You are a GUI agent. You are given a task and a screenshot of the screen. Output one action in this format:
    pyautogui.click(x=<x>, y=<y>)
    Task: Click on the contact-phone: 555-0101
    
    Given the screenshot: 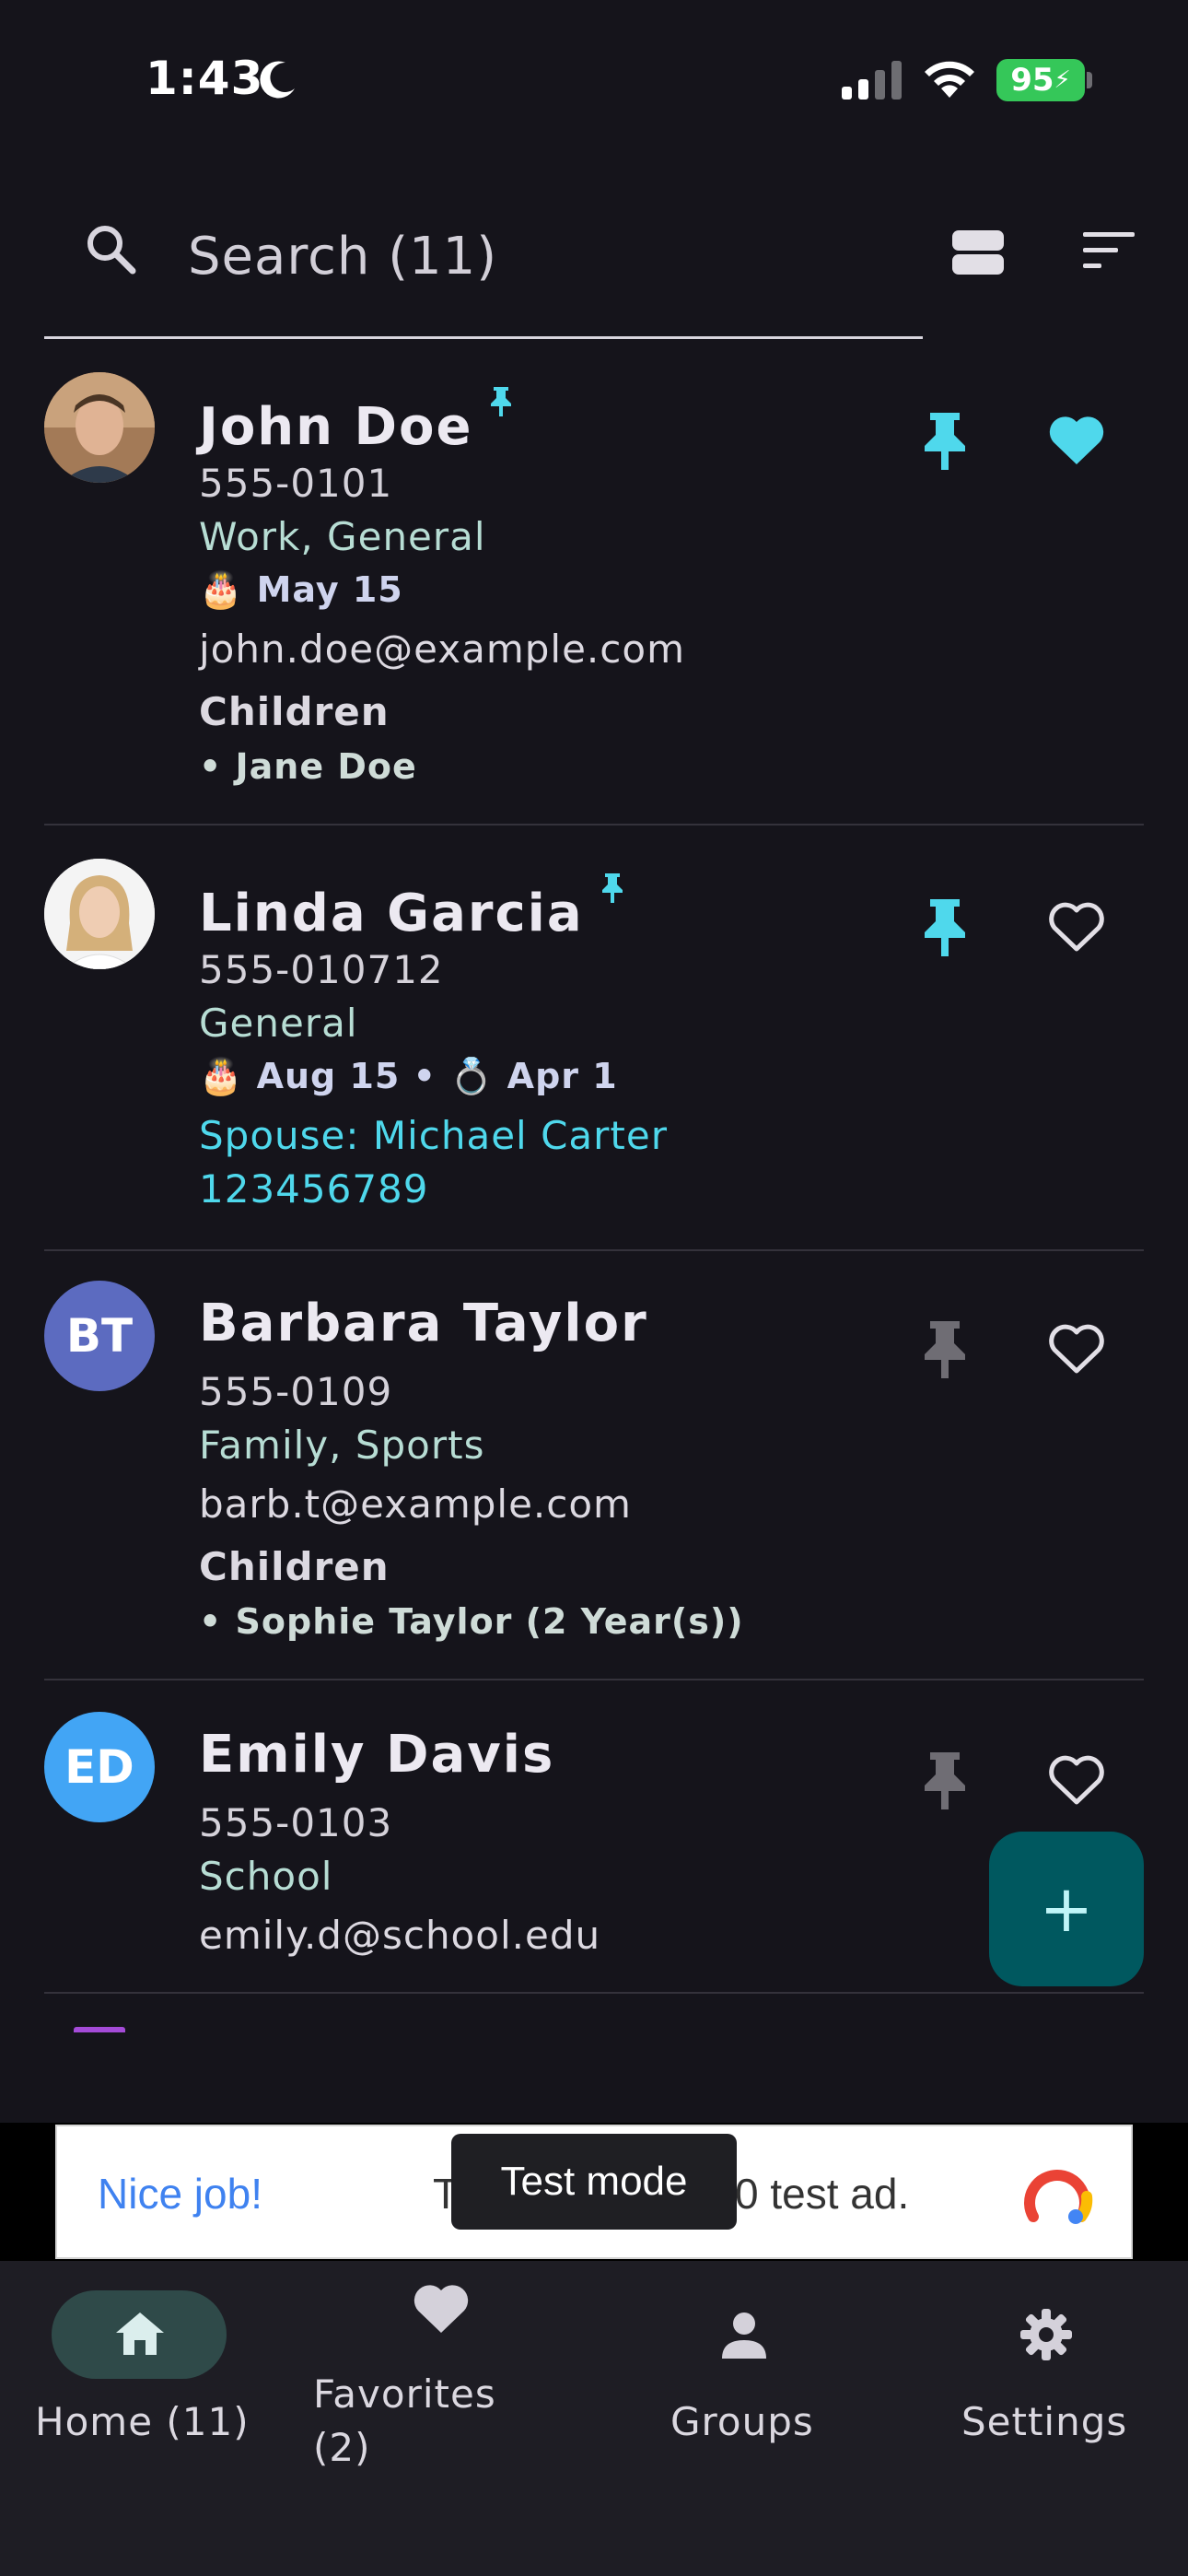 What is the action you would take?
    pyautogui.click(x=295, y=484)
    